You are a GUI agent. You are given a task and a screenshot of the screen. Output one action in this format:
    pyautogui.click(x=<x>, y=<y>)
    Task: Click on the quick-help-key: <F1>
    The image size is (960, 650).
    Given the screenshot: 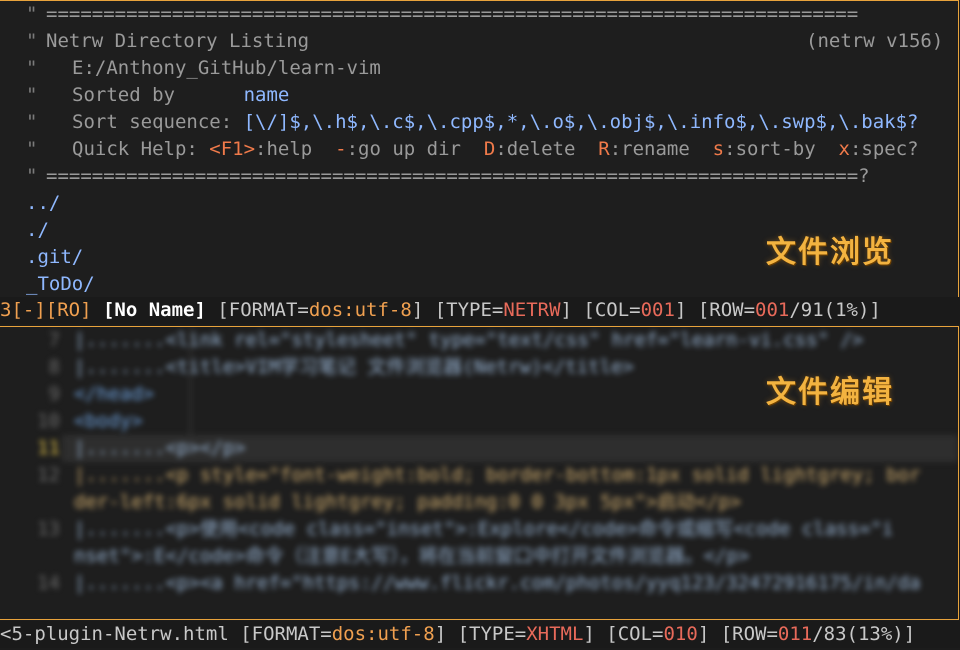 What is the action you would take?
    pyautogui.click(x=232, y=149)
    